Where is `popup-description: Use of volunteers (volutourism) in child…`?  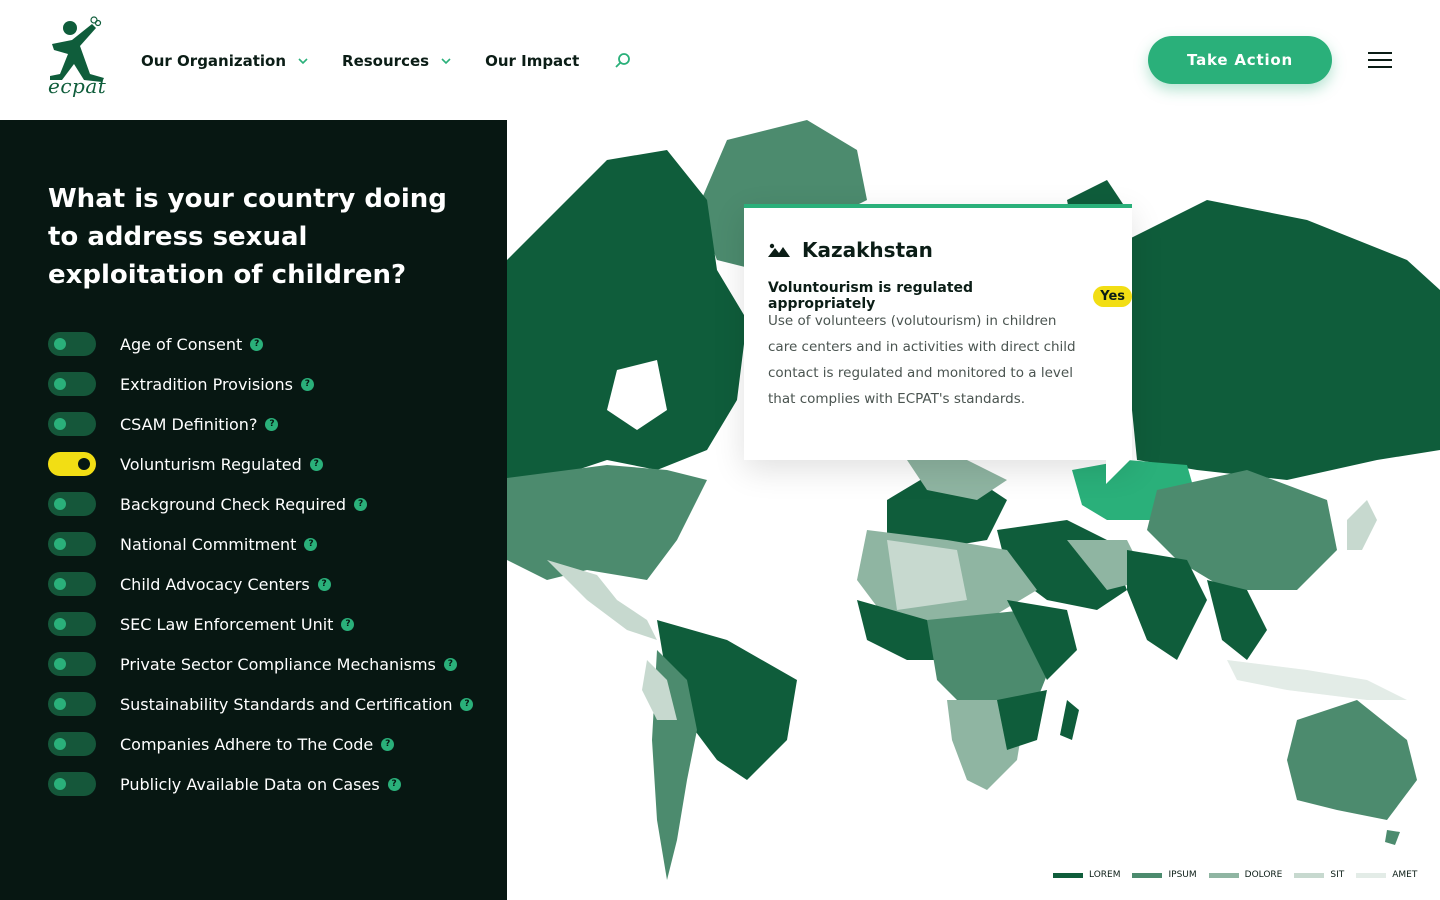 popup-description: Use of volunteers (volutourism) in child… is located at coordinates (922, 360).